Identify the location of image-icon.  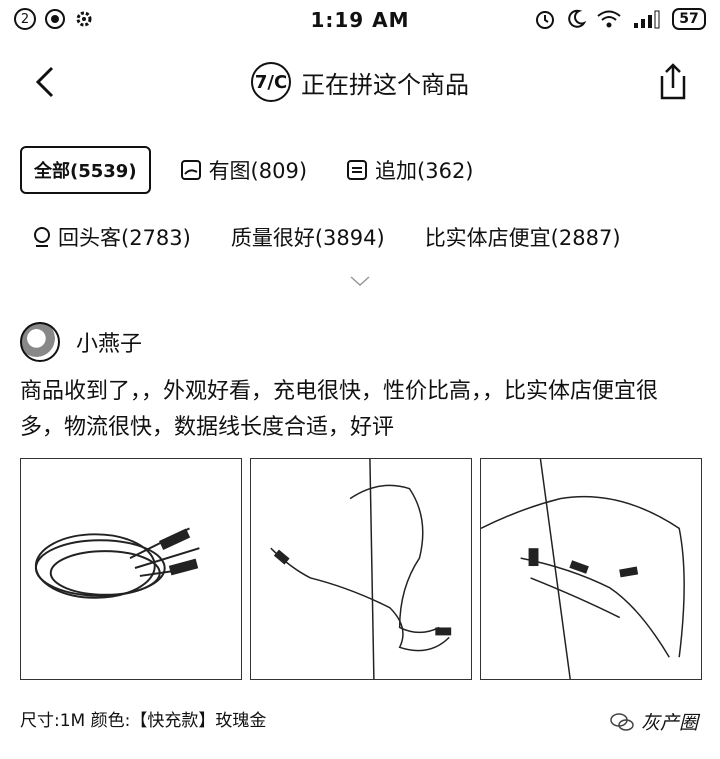
(190, 170).